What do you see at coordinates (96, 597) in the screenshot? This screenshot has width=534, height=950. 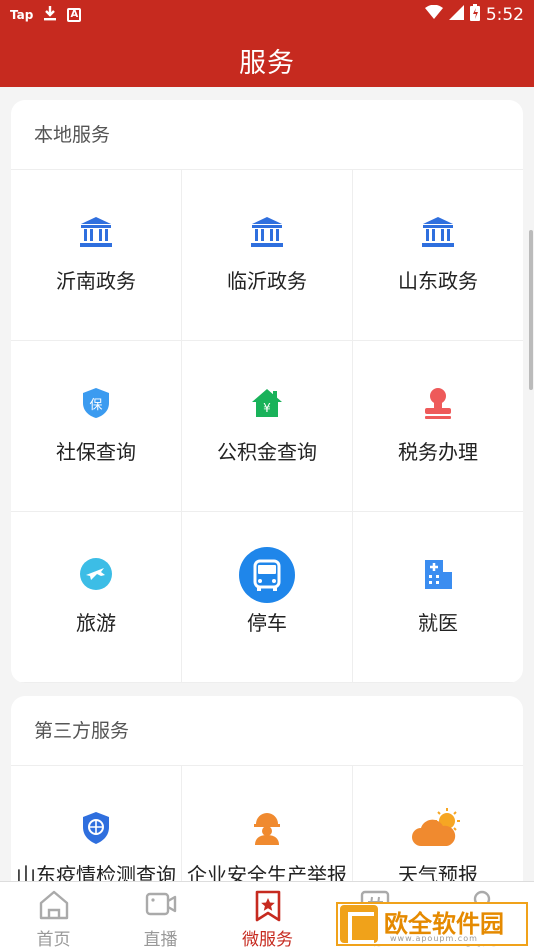 I see `service-item-travel: 旅游` at bounding box center [96, 597].